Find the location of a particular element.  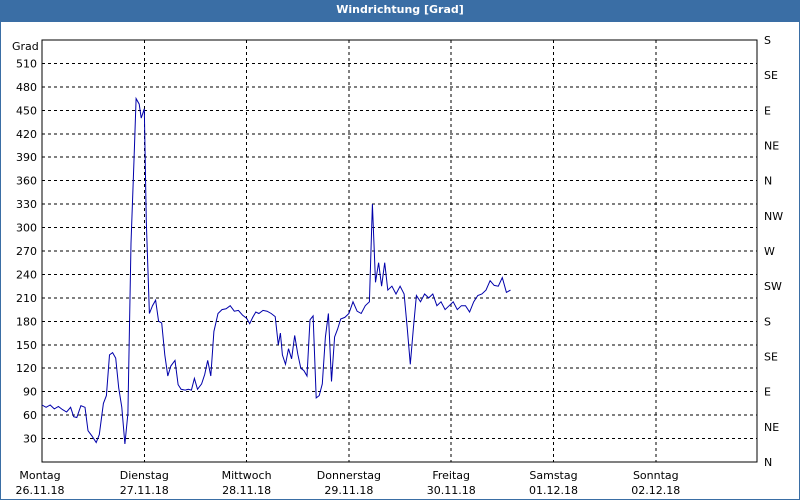

x-tick-day-label: Dienstag is located at coordinates (144, 475).